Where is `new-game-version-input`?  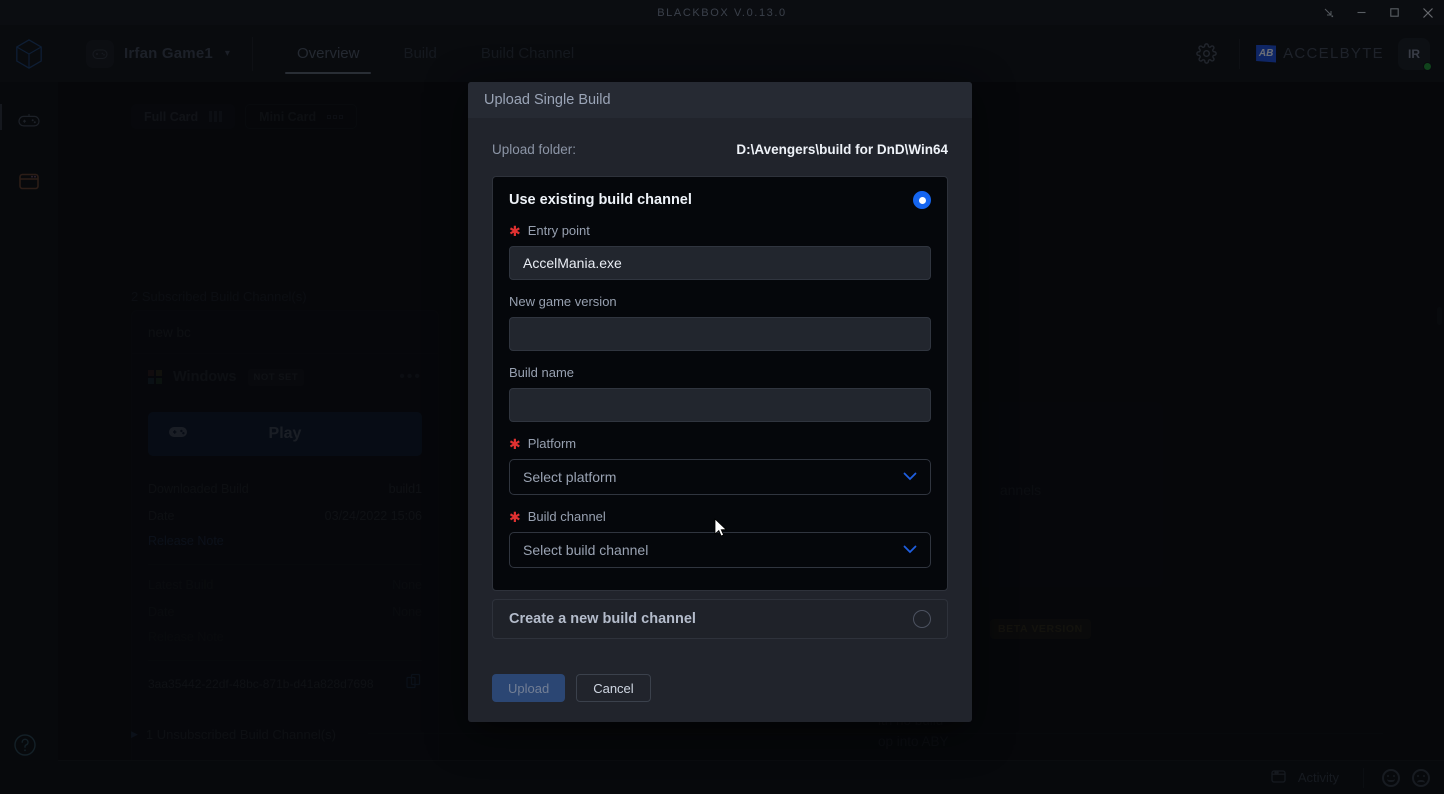 new-game-version-input is located at coordinates (720, 334).